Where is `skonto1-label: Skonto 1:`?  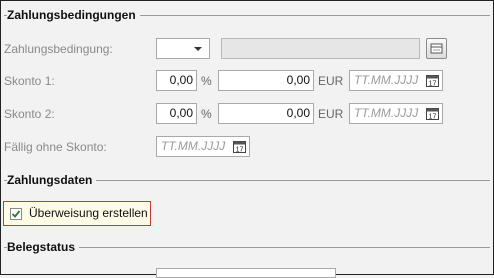 skonto1-label: Skonto 1: is located at coordinates (29, 81).